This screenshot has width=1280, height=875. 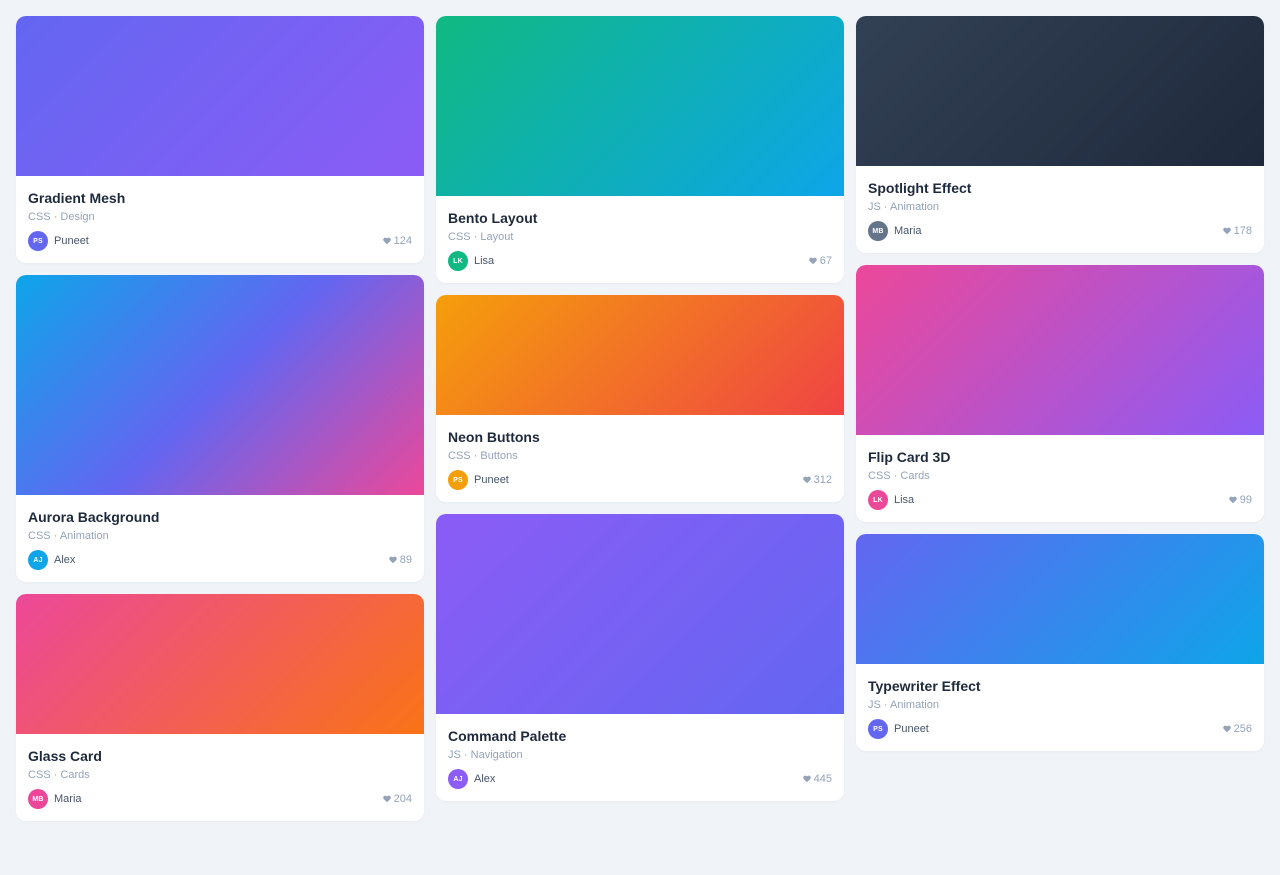 I want to click on card-tags: CSS · Layout, so click(x=640, y=237).